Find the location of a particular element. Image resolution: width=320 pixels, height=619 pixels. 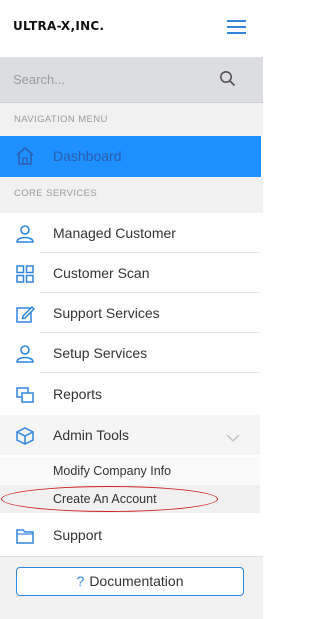

submenu-item-modify-company-info: Modify Company Info is located at coordinates (130, 471).